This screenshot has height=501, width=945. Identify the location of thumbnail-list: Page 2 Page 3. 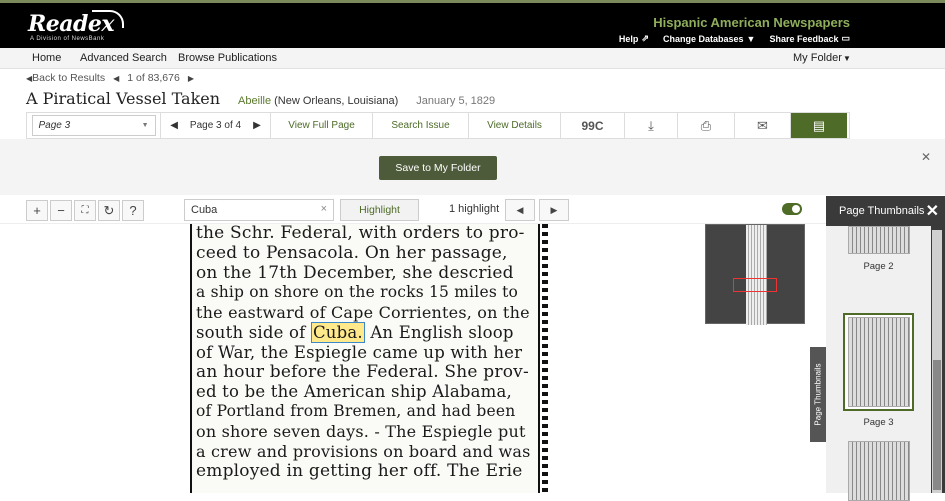
(878, 363).